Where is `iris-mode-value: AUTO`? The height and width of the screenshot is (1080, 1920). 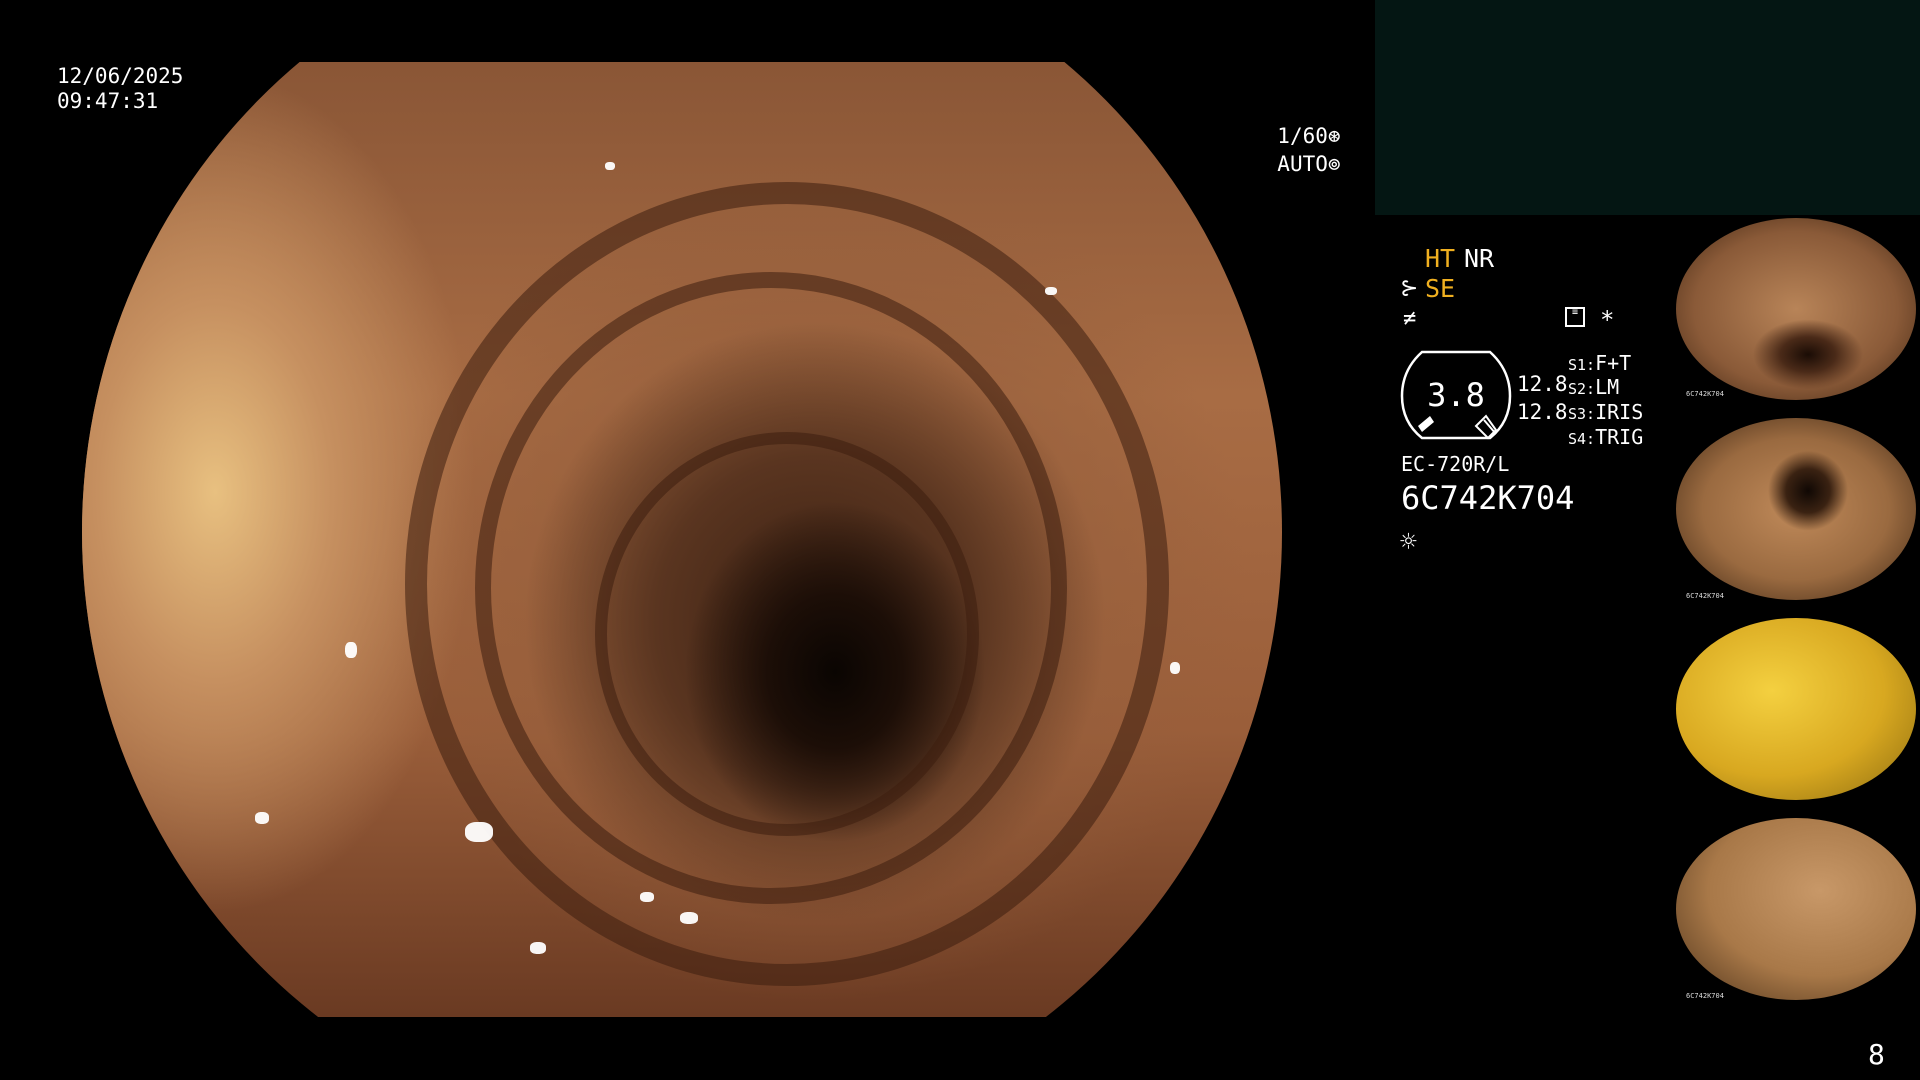 iris-mode-value: AUTO is located at coordinates (1302, 164).